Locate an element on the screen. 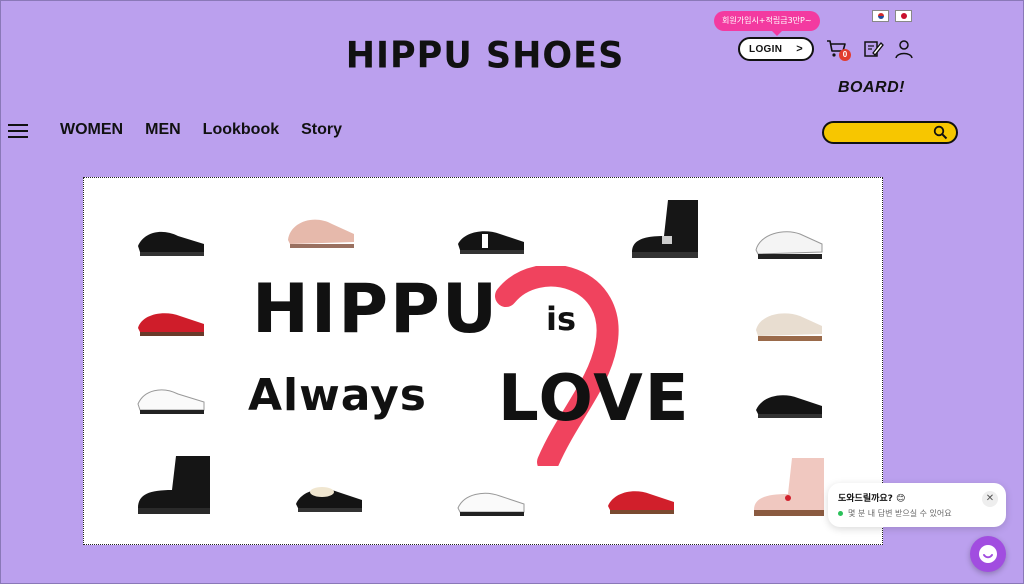 This screenshot has width=1024, height=584. login-button: LOGIN > is located at coordinates (776, 49).